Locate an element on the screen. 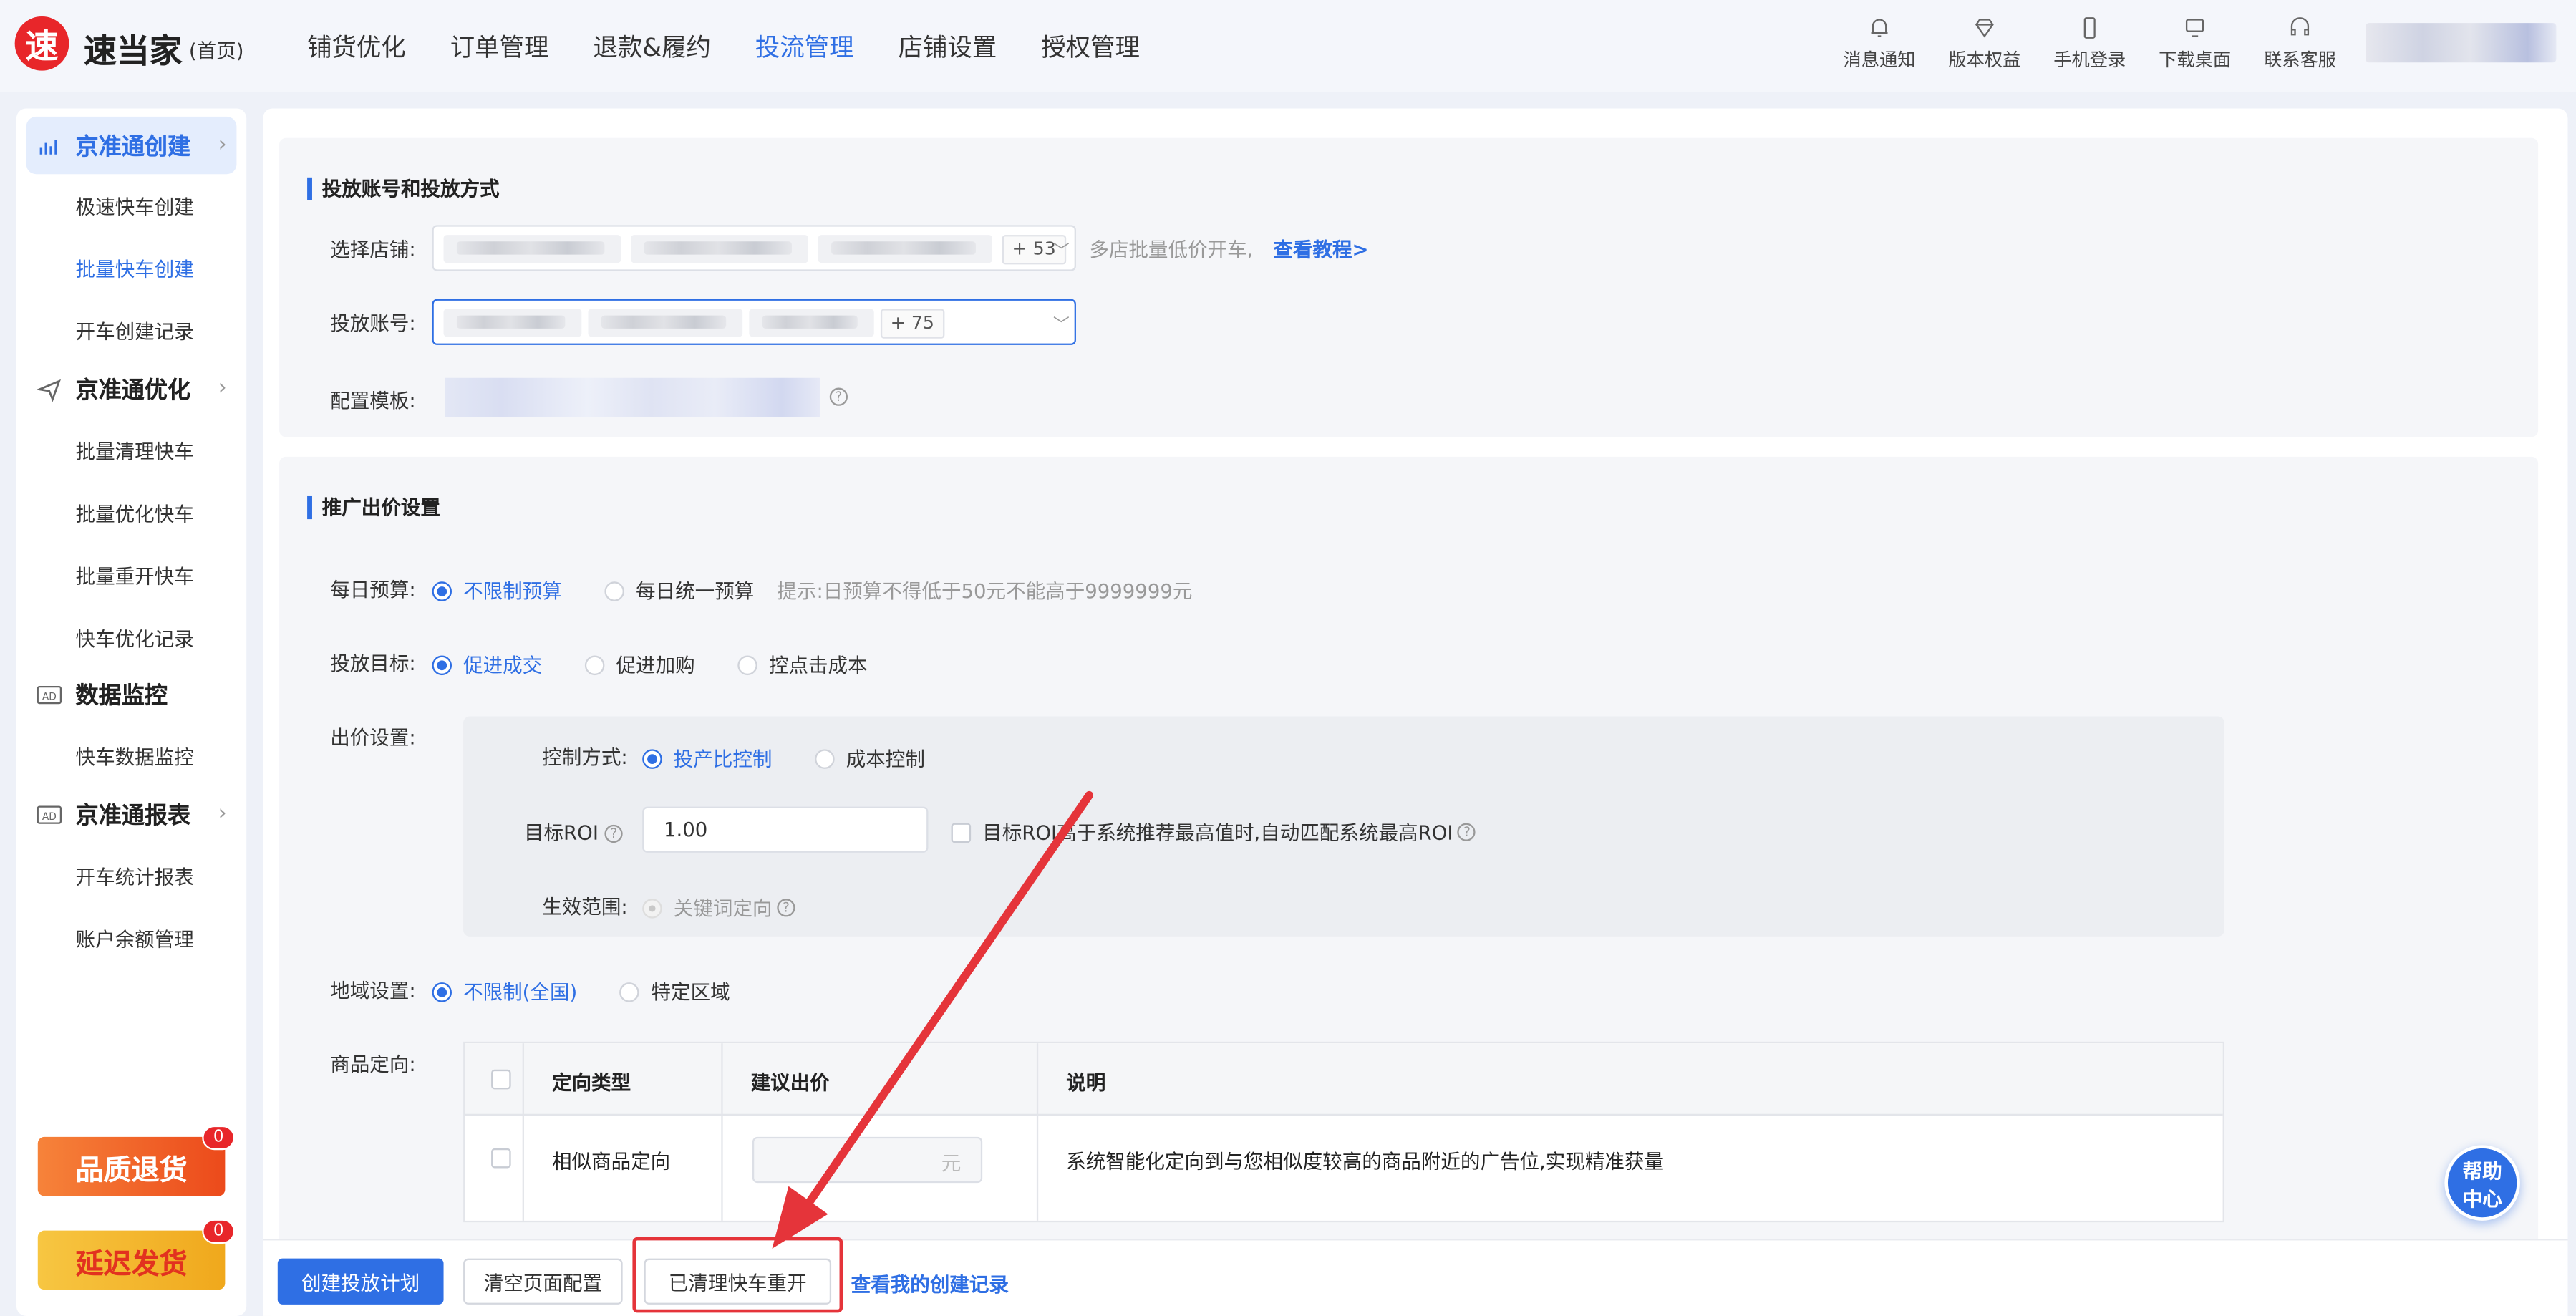 This screenshot has height=1316, width=2576. roi-label-text: 目标ROI is located at coordinates (561, 833).